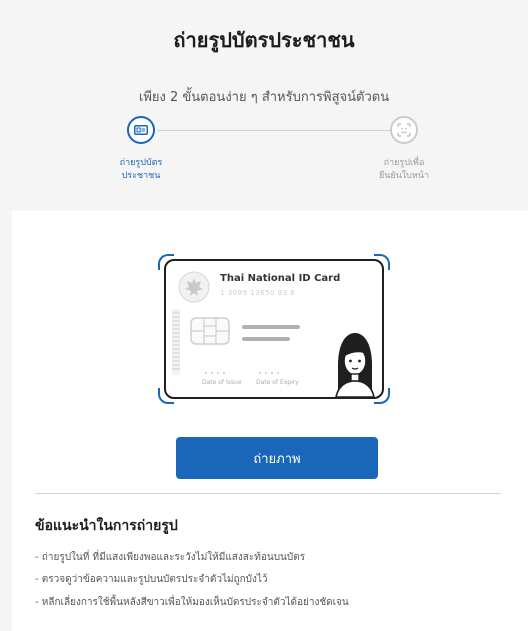 Image resolution: width=528 pixels, height=631 pixels. I want to click on id-card-icon, so click(141, 130).